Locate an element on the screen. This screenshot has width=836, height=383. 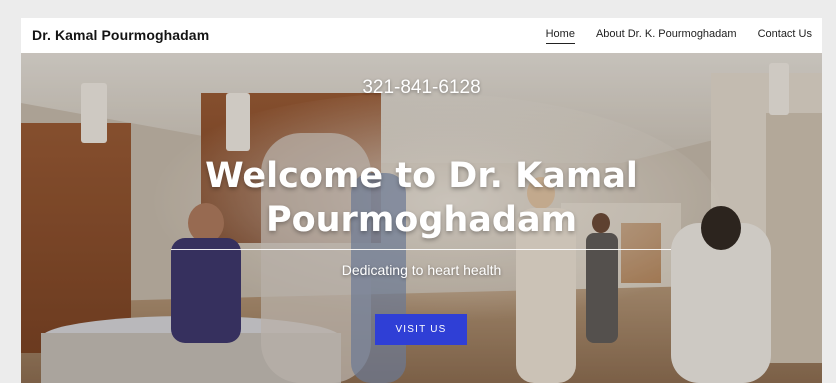
nav-contact: Contact Us is located at coordinates (785, 36).